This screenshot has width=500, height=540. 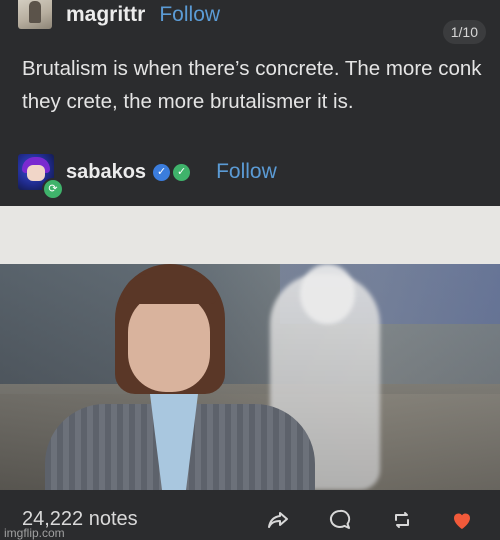 I want to click on avatar-figure, so click(x=35, y=12).